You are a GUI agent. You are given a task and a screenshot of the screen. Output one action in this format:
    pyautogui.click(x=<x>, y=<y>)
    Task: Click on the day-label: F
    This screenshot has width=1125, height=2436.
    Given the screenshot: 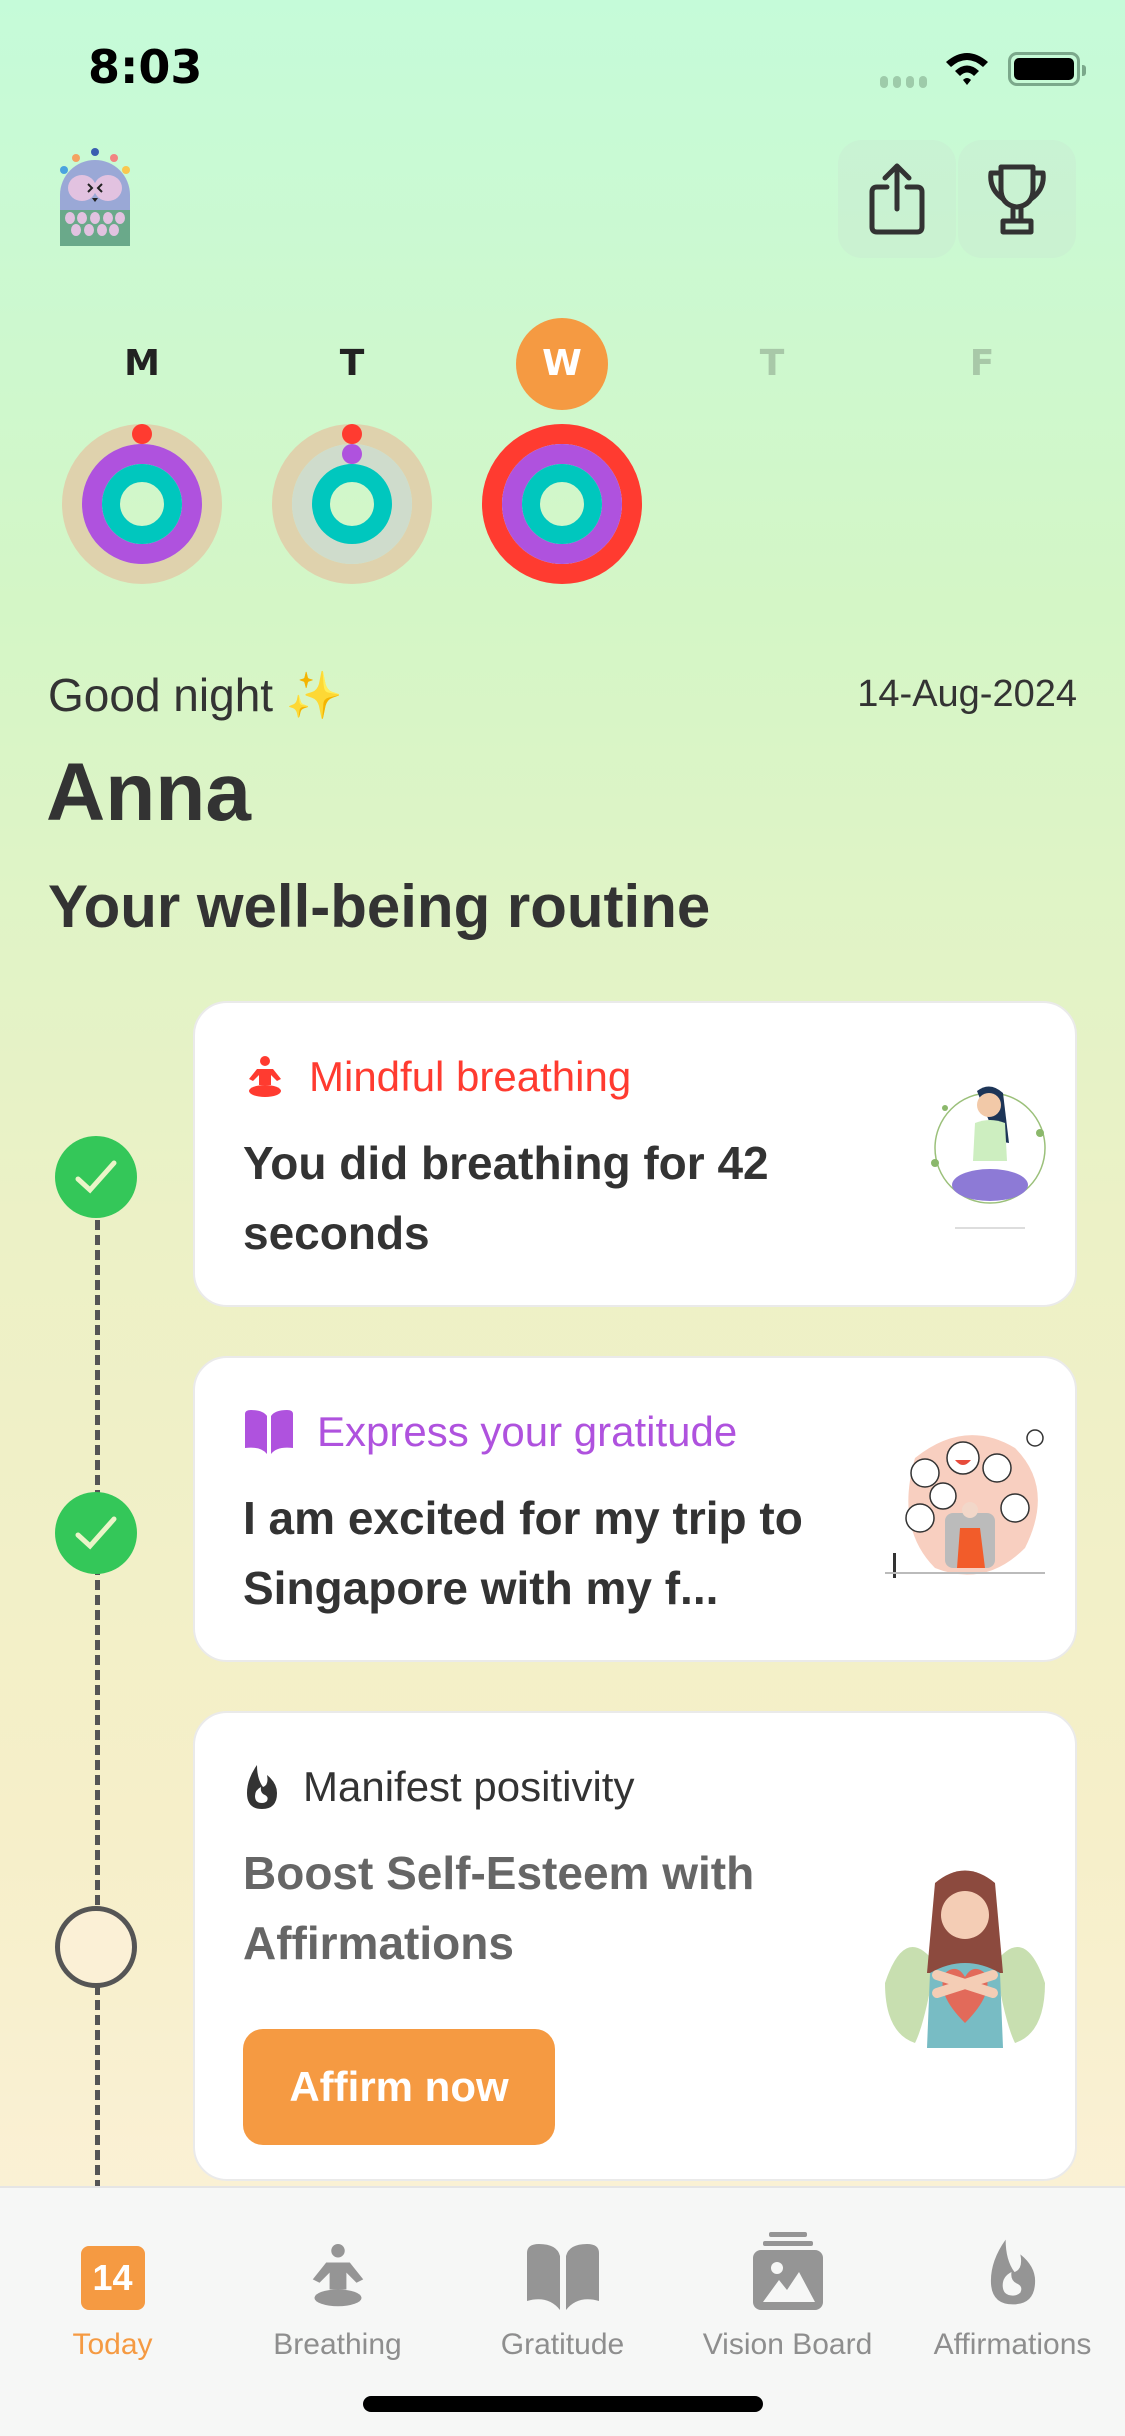 What is the action you would take?
    pyautogui.click(x=982, y=363)
    